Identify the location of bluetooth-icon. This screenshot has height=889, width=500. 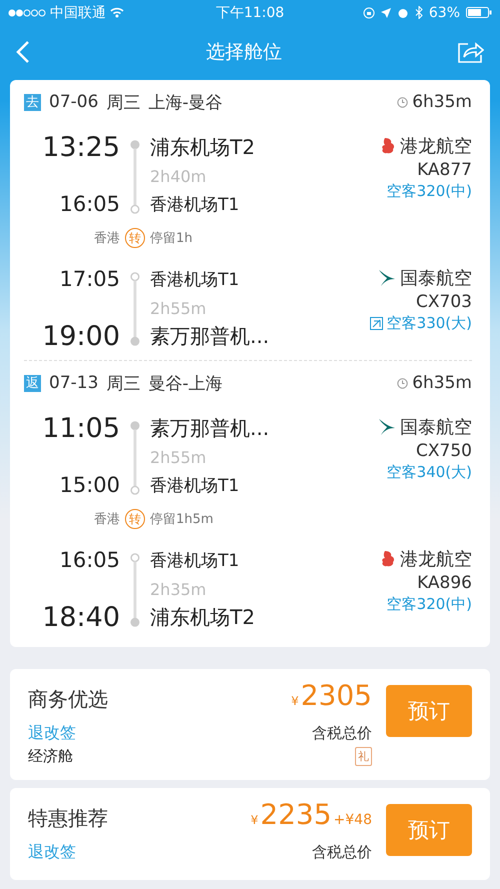
(418, 12).